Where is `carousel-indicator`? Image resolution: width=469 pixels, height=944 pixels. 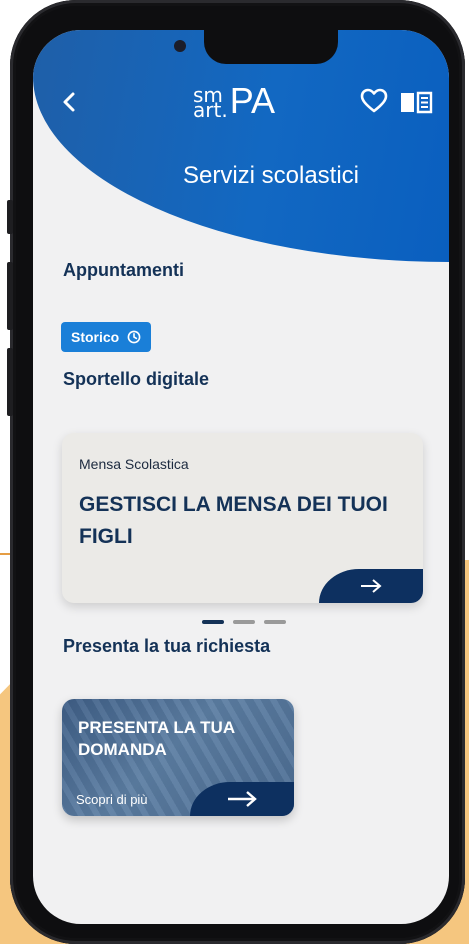 carousel-indicator is located at coordinates (244, 622).